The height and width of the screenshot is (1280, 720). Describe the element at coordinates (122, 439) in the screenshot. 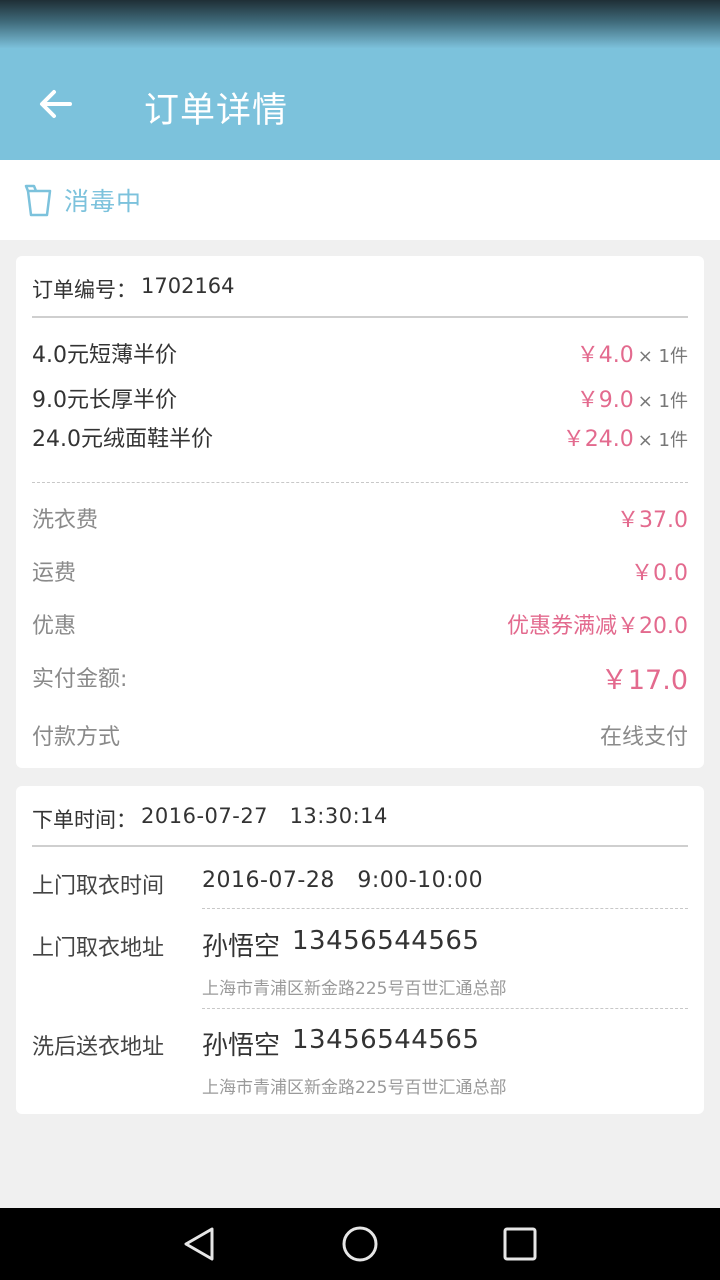

I see `item-name: 24.0元绒面鞋半价` at that location.